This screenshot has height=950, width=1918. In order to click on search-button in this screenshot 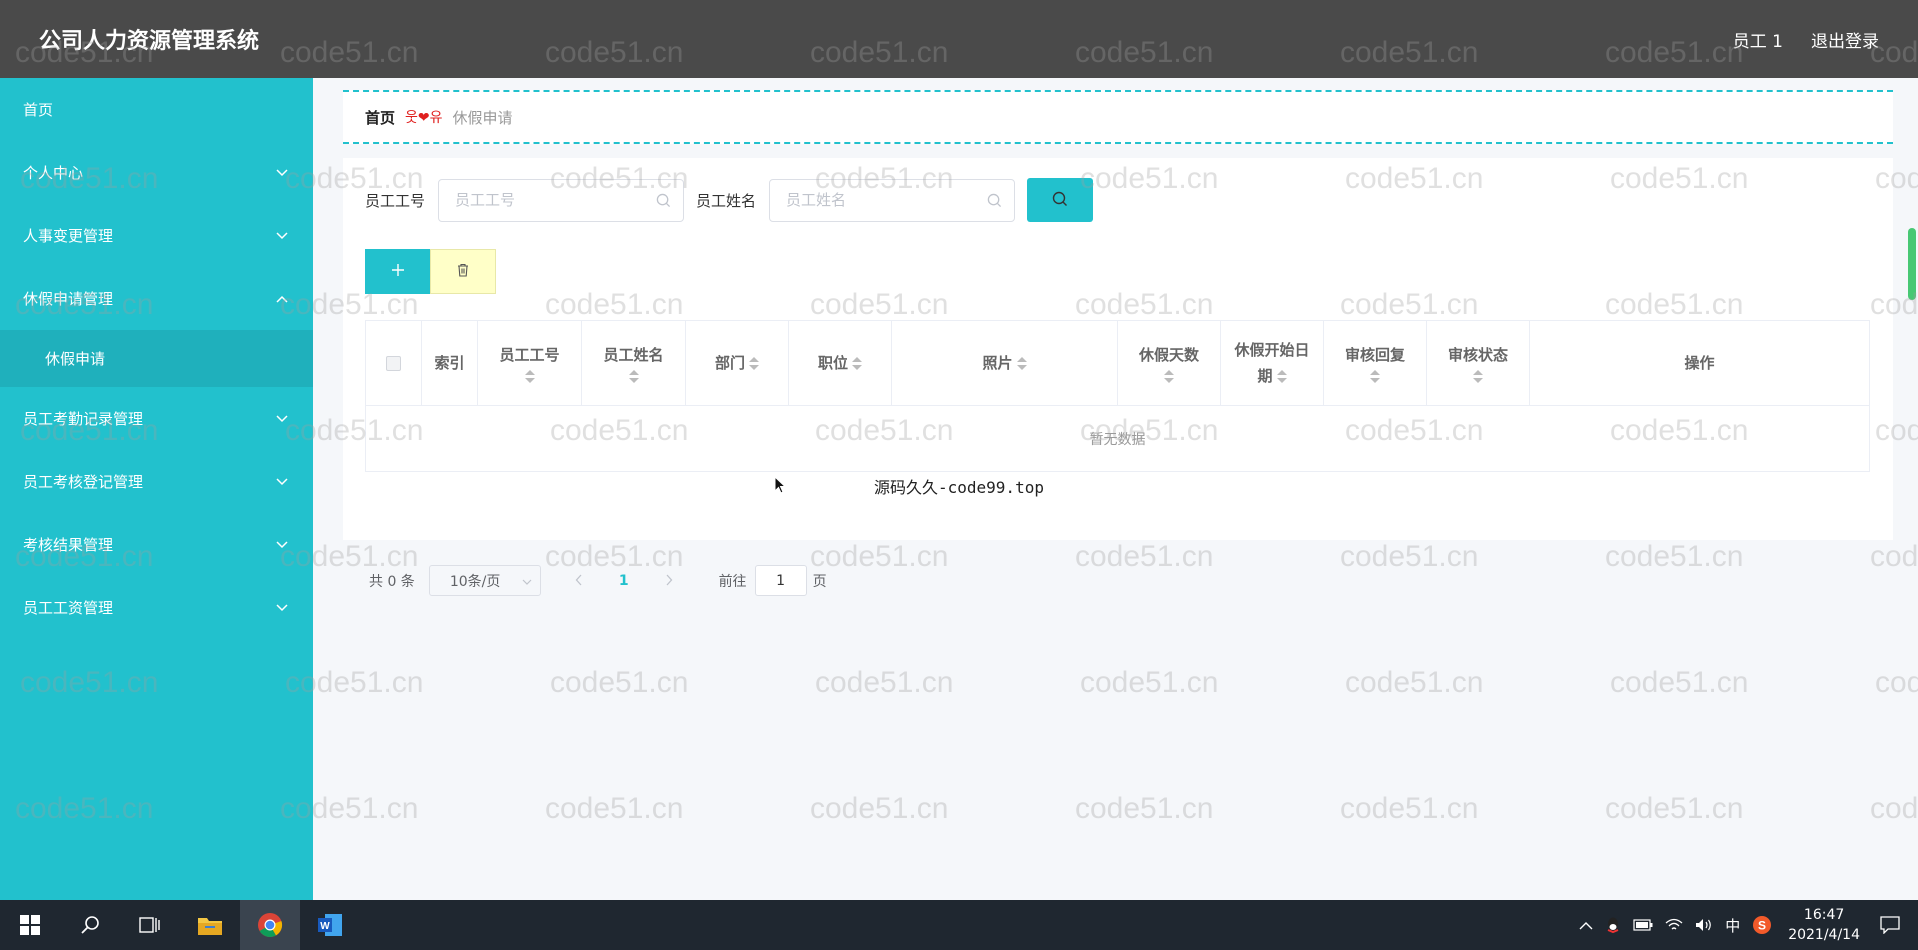, I will do `click(1060, 200)`.